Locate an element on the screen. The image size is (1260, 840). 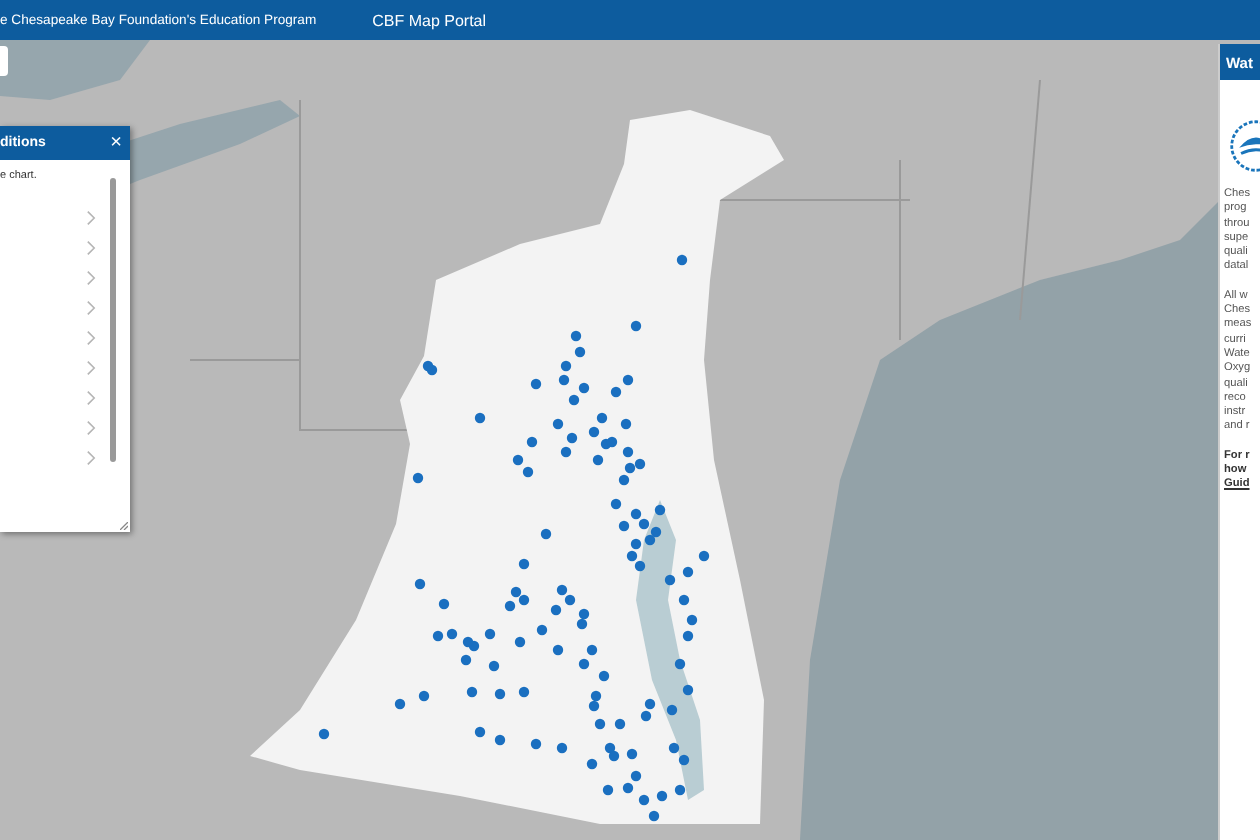
scrollbar is located at coordinates (113, 320).